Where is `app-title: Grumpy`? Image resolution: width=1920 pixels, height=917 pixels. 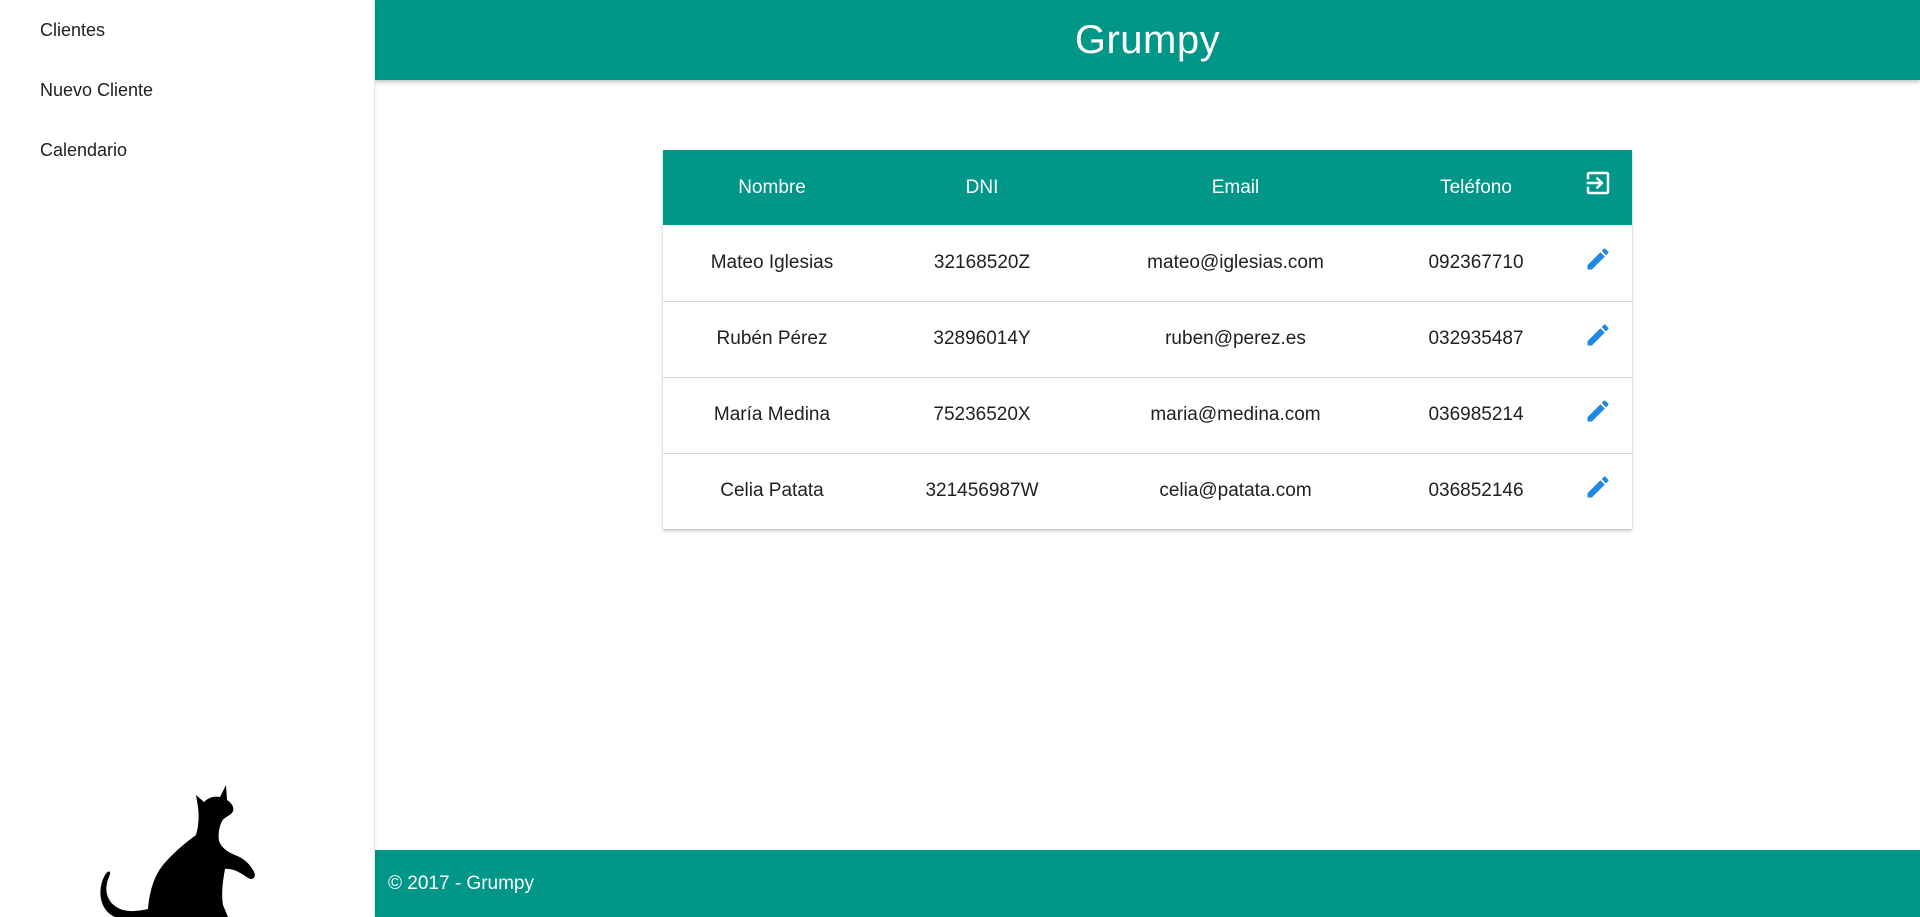
app-title: Grumpy is located at coordinates (1147, 39).